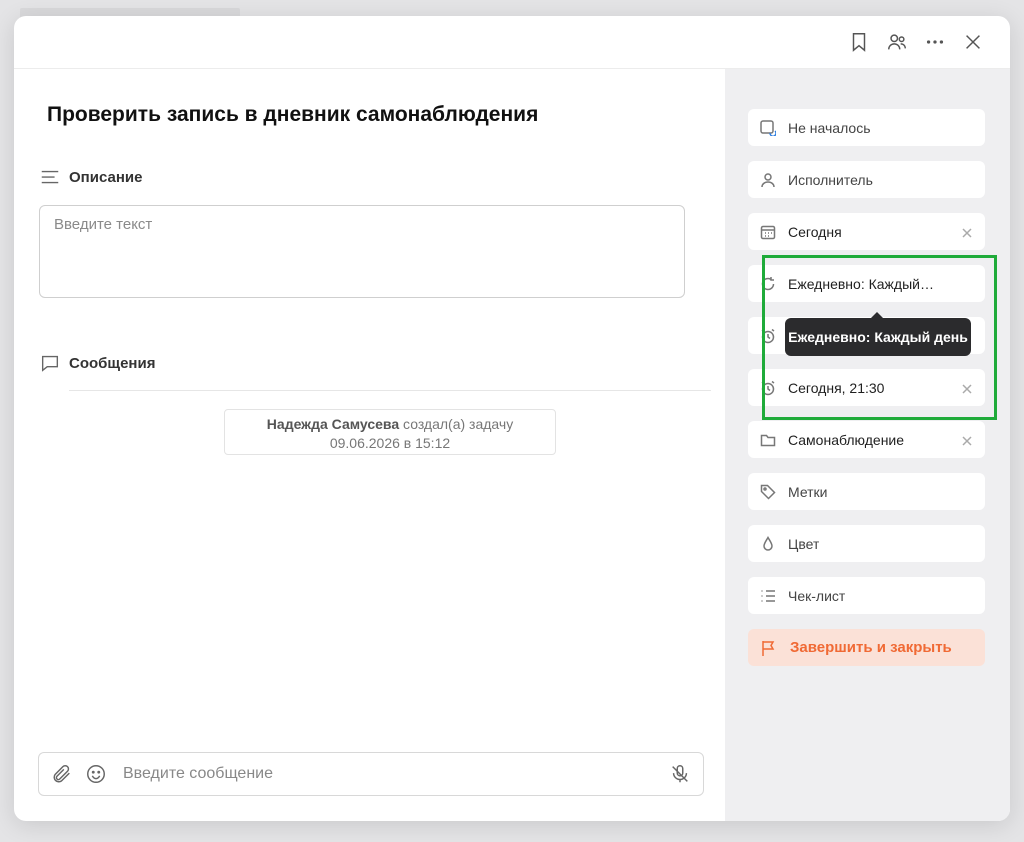  What do you see at coordinates (829, 127) in the screenshot?
I see `status-label: Не началось` at bounding box center [829, 127].